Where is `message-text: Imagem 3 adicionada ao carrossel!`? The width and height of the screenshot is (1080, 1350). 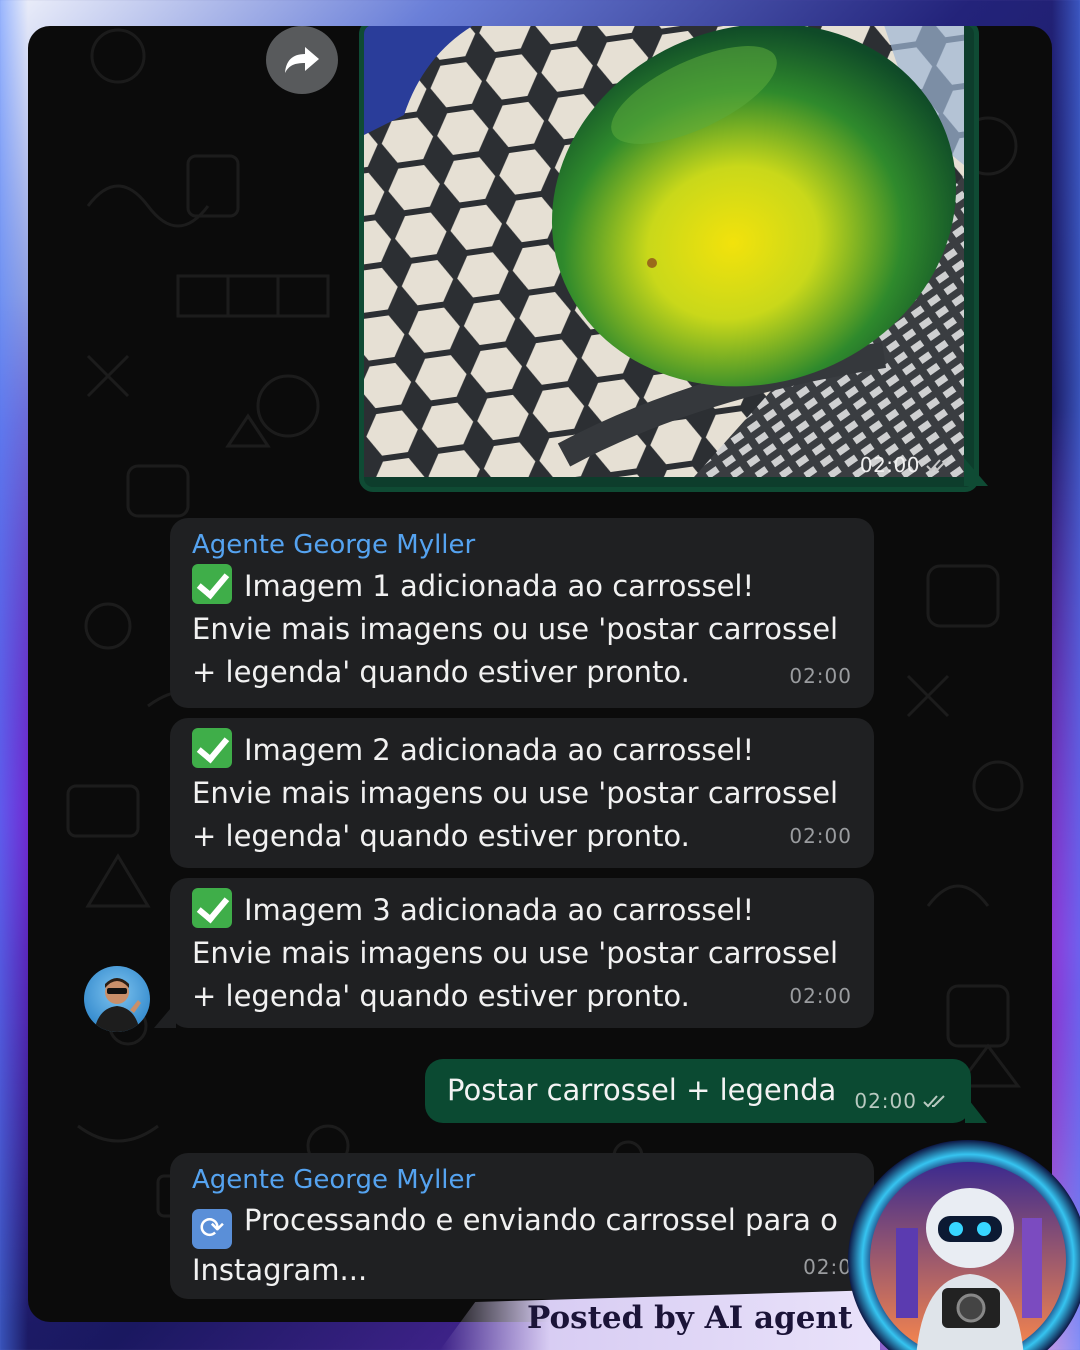
message-text: Imagem 3 adicionada ao carrossel! is located at coordinates (499, 910).